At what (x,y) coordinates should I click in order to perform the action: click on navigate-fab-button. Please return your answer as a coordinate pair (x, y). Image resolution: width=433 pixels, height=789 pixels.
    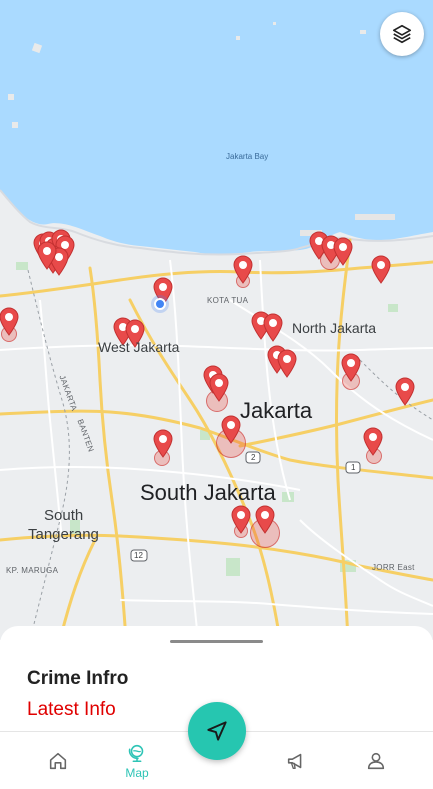
    Looking at the image, I should click on (217, 731).